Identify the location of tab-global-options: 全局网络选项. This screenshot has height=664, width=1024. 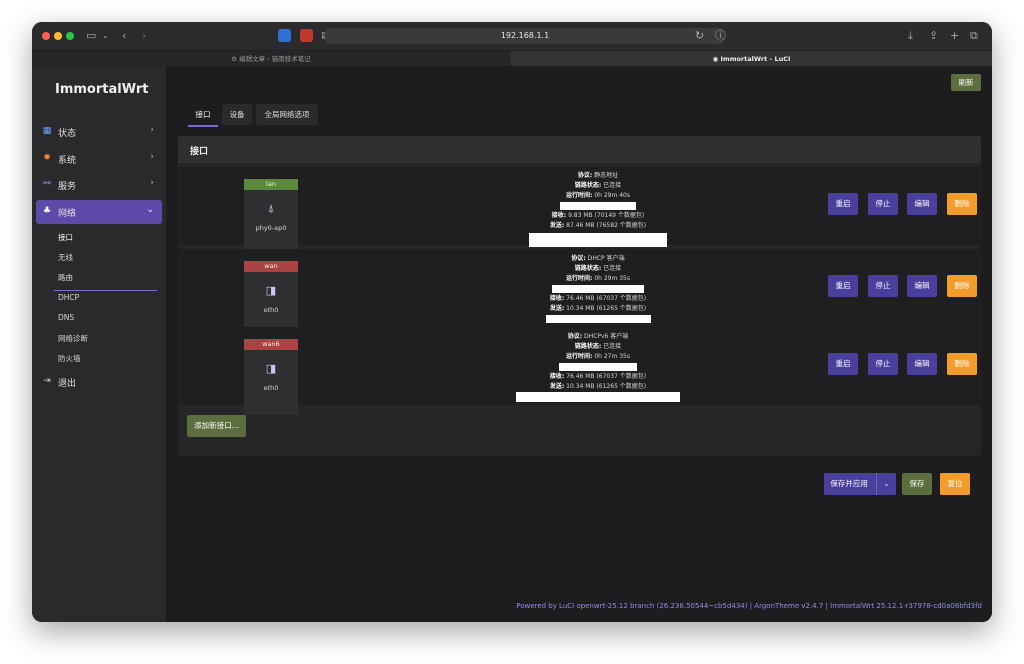
(287, 114).